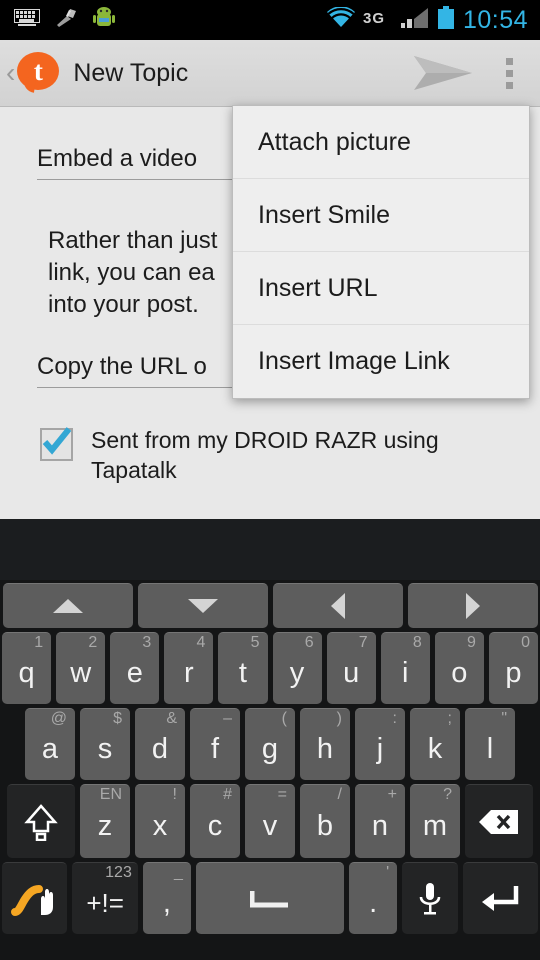 This screenshot has width=540, height=960. I want to click on key-z: EN z, so click(105, 821).